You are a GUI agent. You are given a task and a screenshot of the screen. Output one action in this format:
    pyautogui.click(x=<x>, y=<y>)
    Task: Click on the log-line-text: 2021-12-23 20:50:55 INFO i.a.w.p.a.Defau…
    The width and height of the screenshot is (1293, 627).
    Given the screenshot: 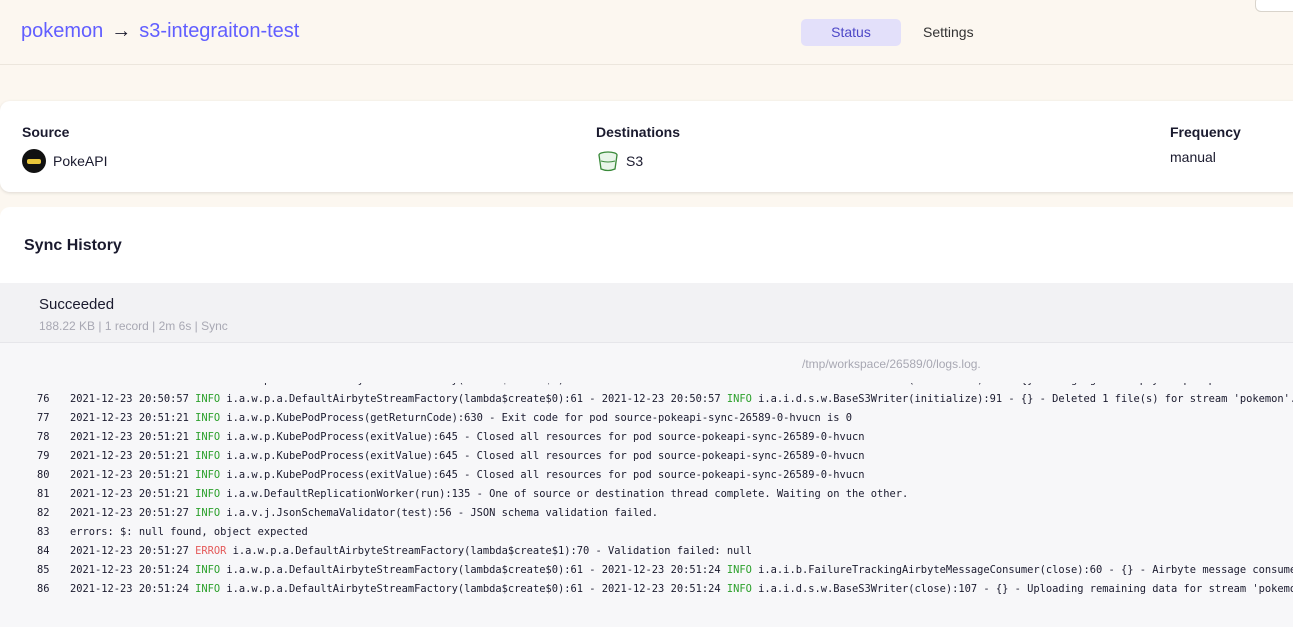 What is the action you would take?
    pyautogui.click(x=681, y=386)
    